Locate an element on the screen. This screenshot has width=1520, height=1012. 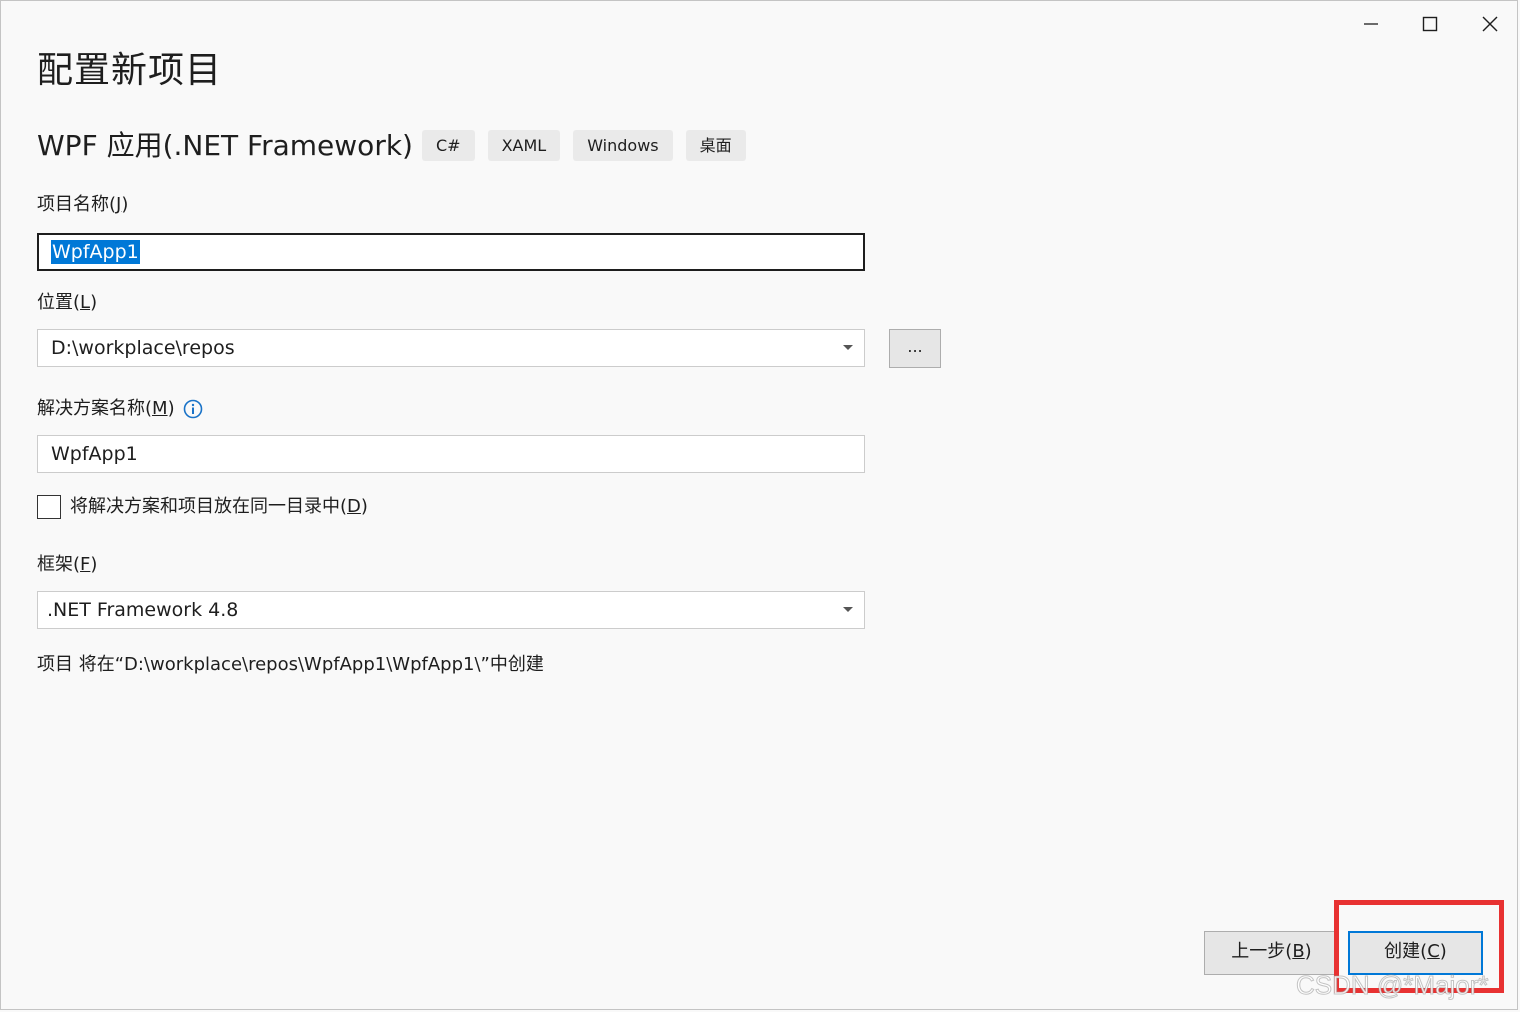
maximize-icon is located at coordinates (1430, 24).